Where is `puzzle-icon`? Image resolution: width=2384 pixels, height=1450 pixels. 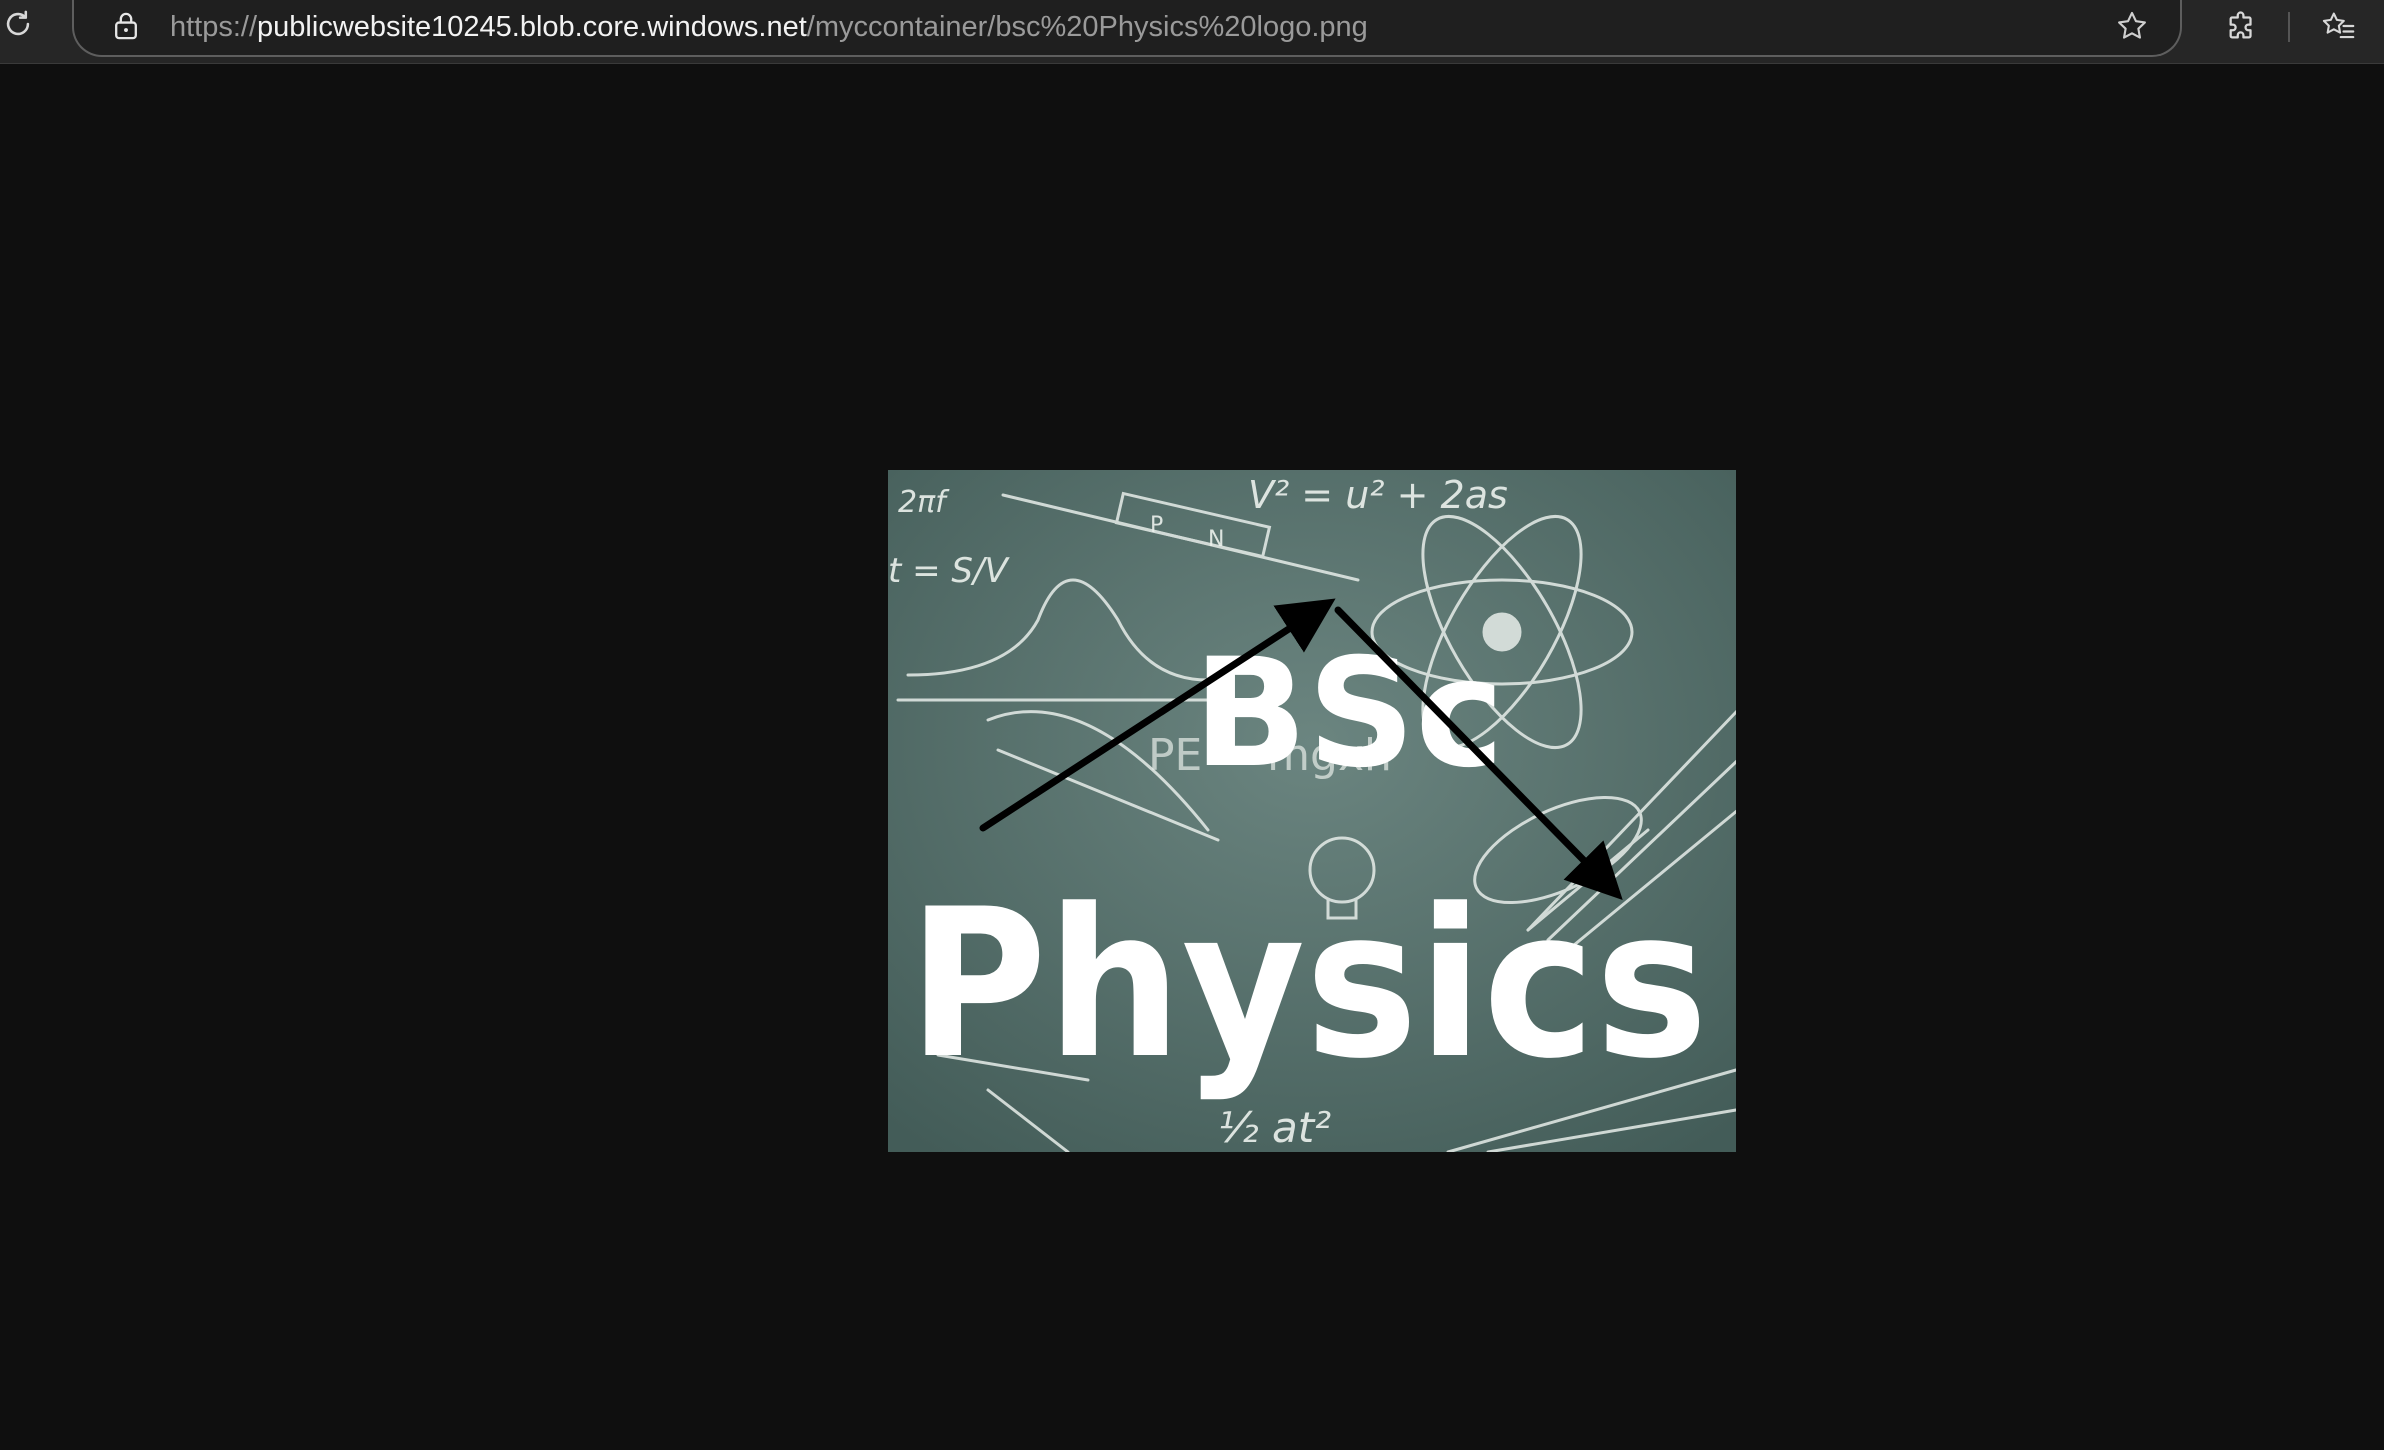 puzzle-icon is located at coordinates (2242, 28).